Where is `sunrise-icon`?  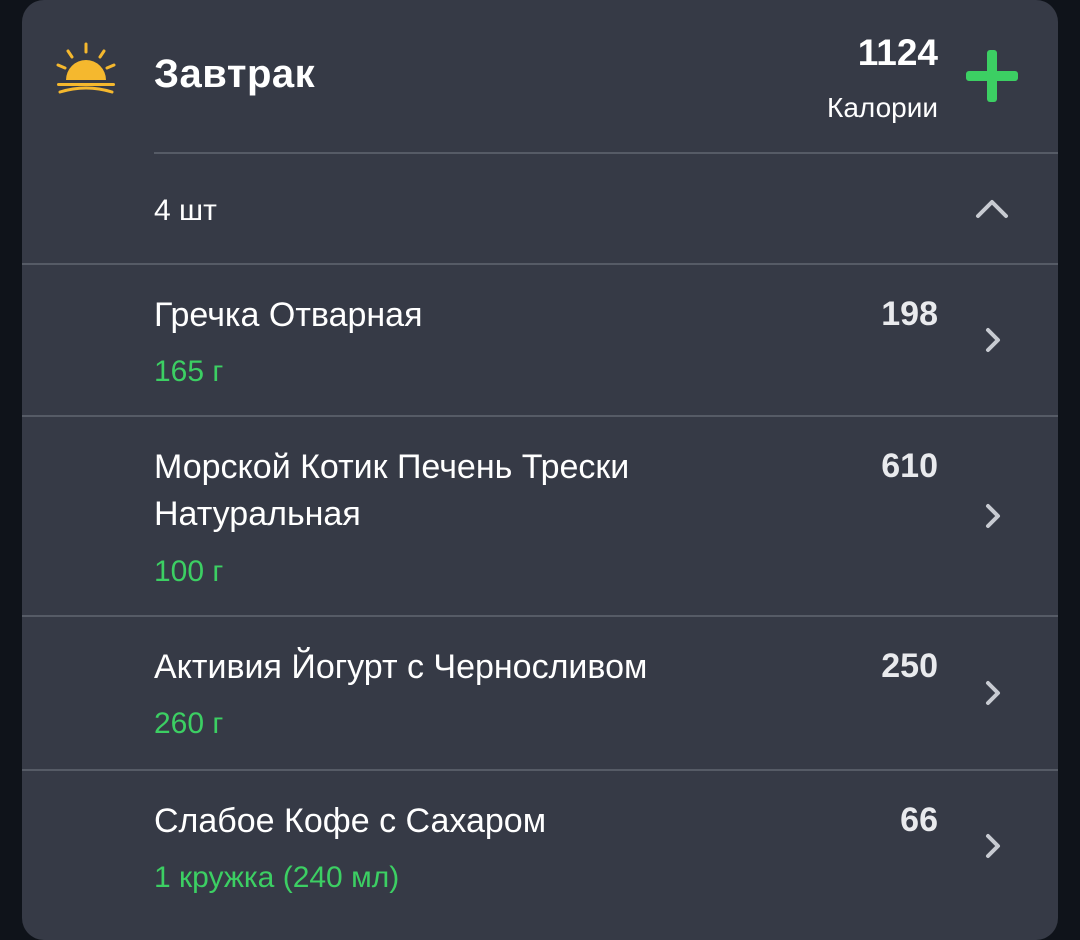
sunrise-icon is located at coordinates (86, 68).